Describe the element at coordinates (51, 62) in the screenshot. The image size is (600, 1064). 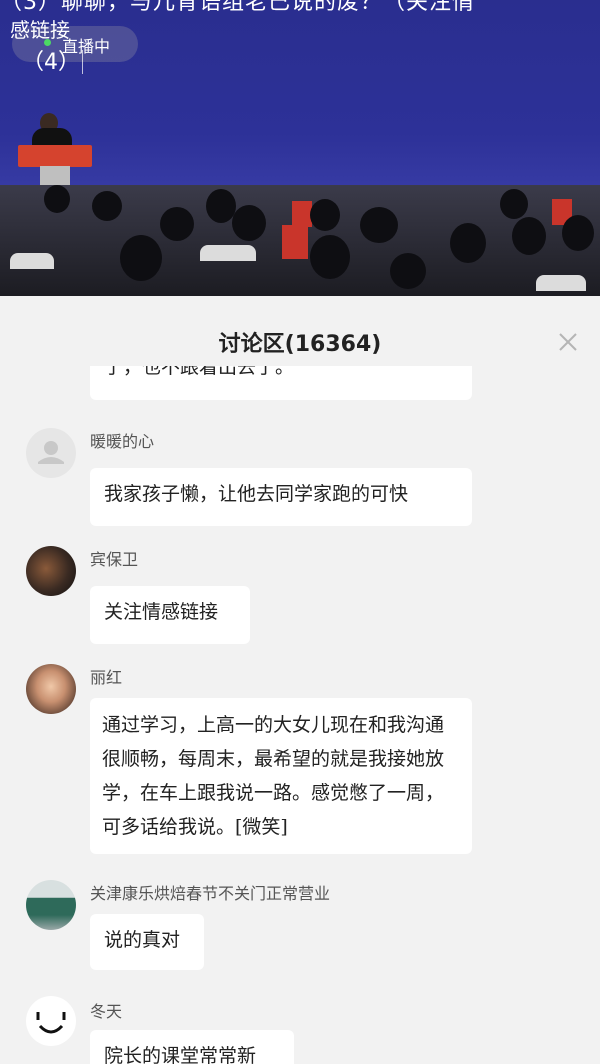
I see `slide-text-line2: （4）` at that location.